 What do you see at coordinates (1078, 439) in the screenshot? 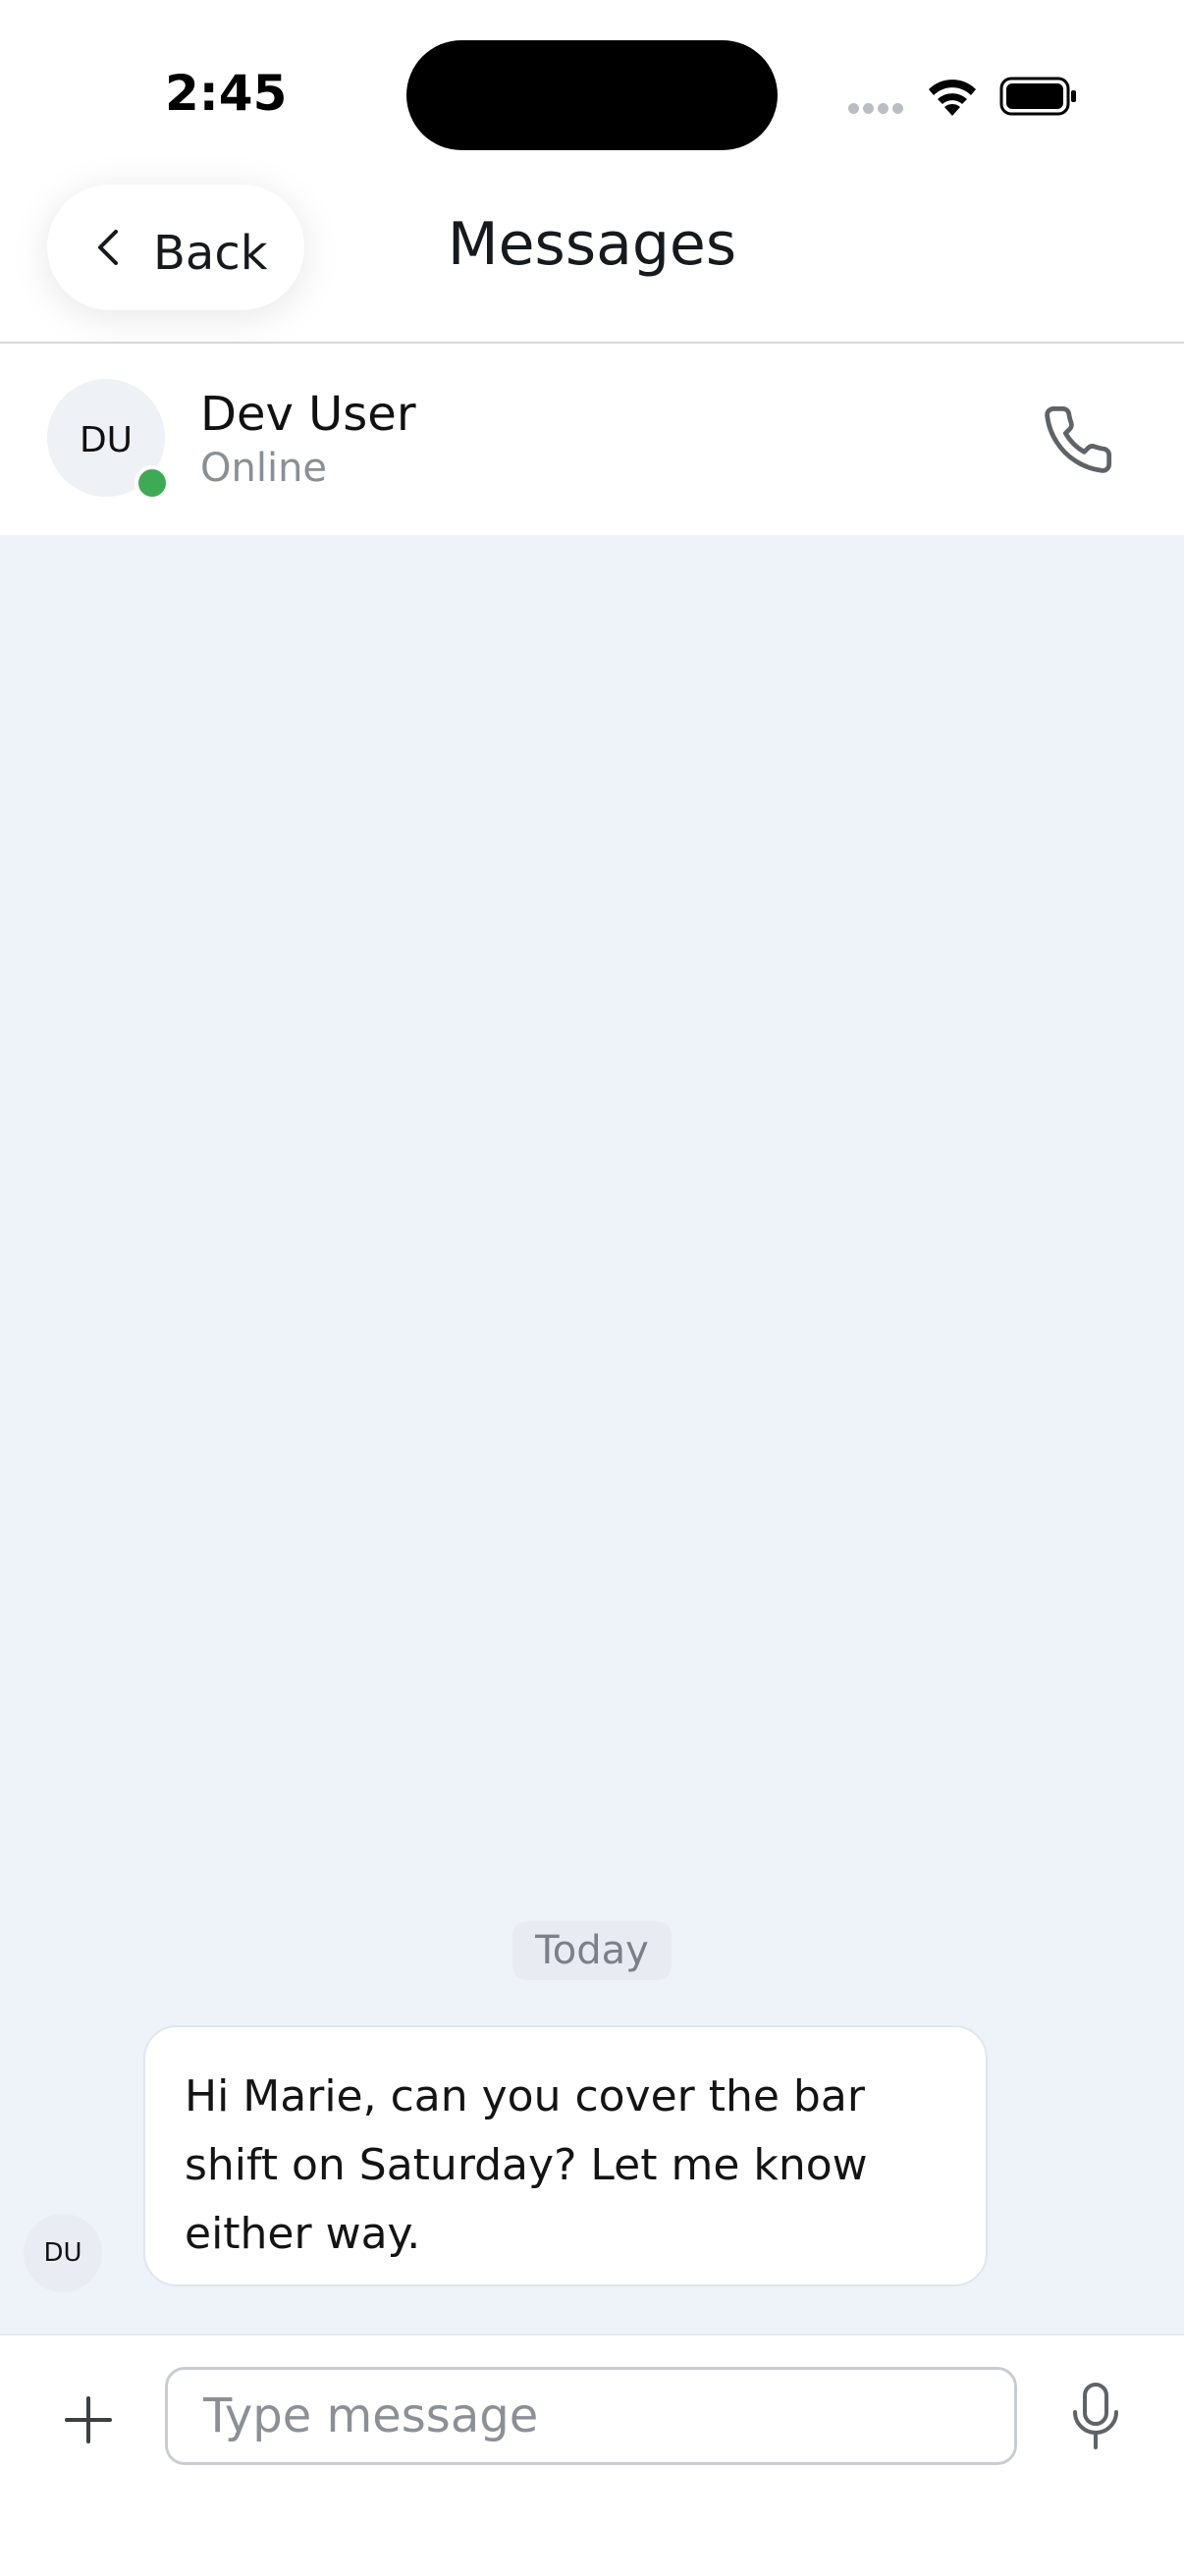
I see `phone-icon` at bounding box center [1078, 439].